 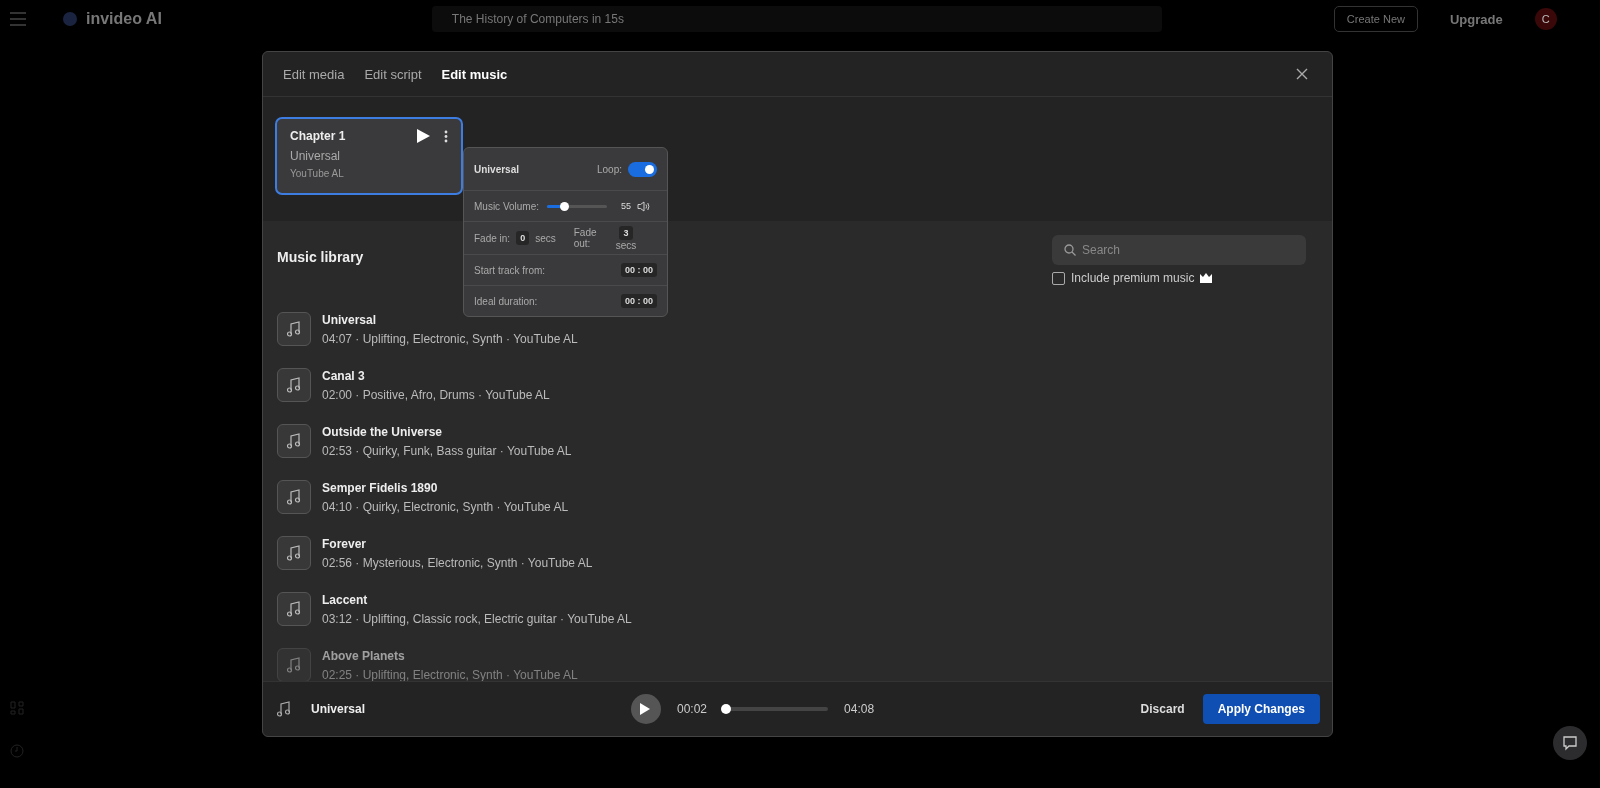 What do you see at coordinates (1206, 278) in the screenshot?
I see `crown-icon` at bounding box center [1206, 278].